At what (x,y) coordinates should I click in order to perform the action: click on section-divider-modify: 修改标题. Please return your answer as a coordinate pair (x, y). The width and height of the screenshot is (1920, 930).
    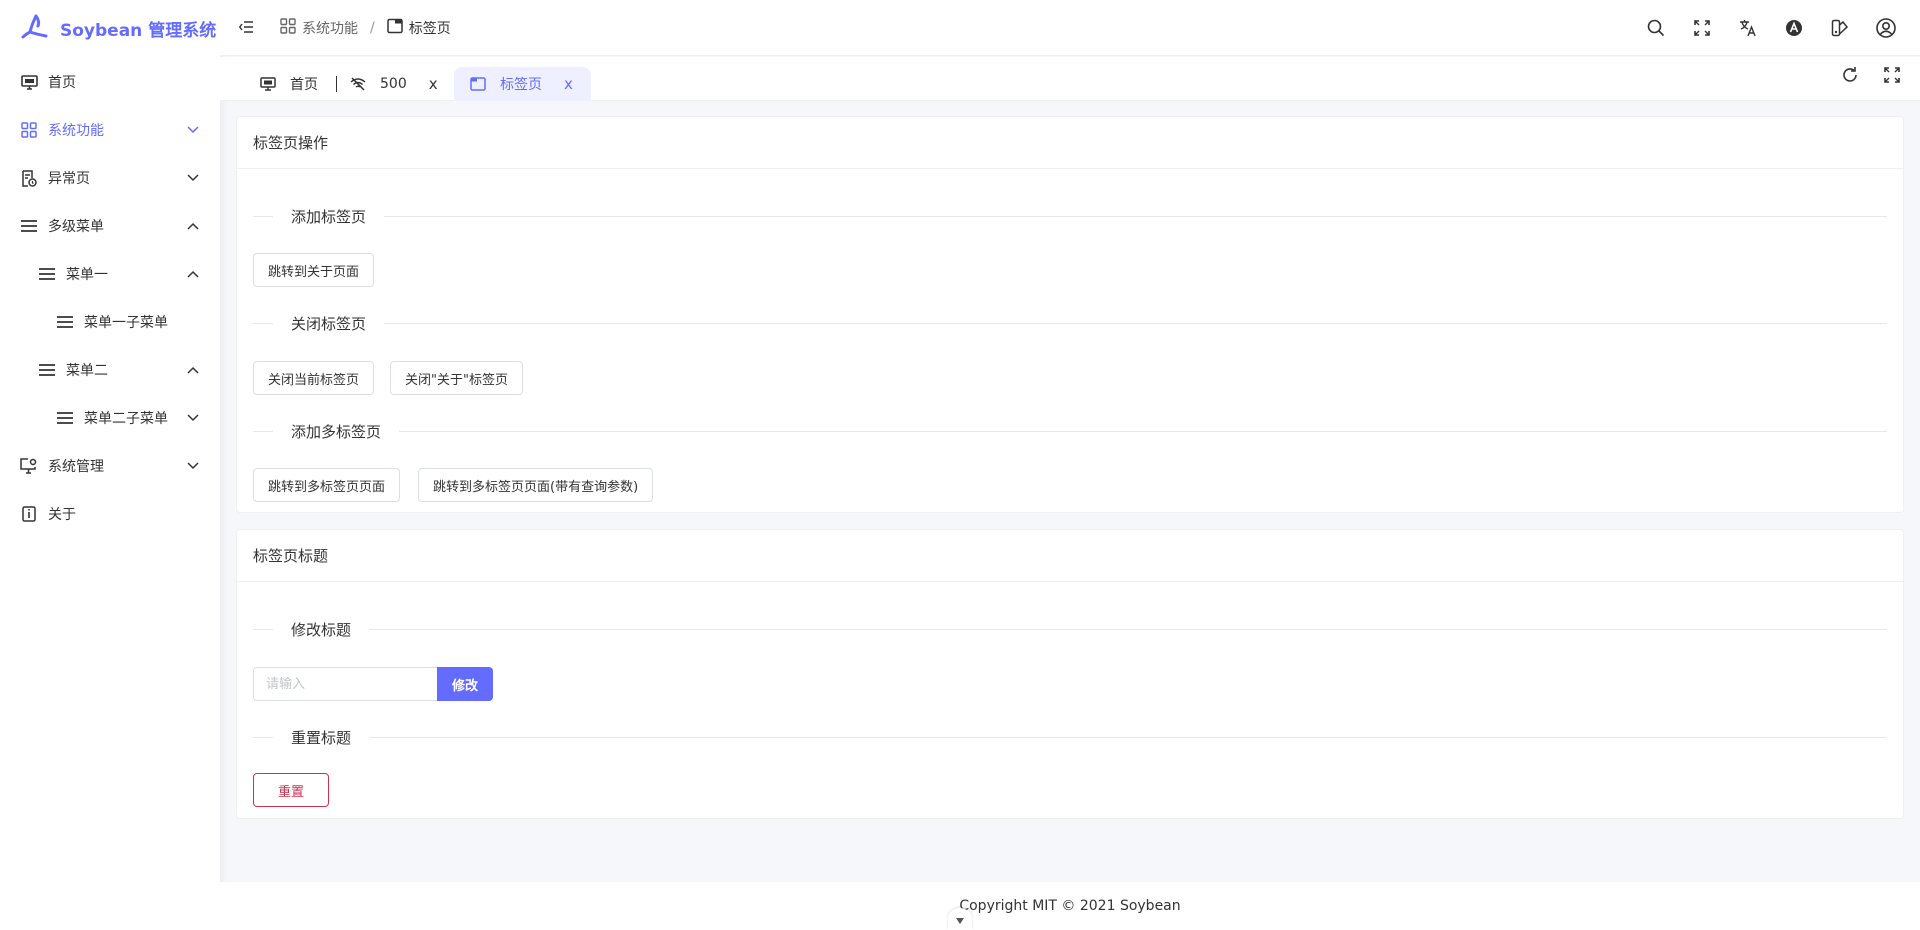
    Looking at the image, I should click on (1070, 629).